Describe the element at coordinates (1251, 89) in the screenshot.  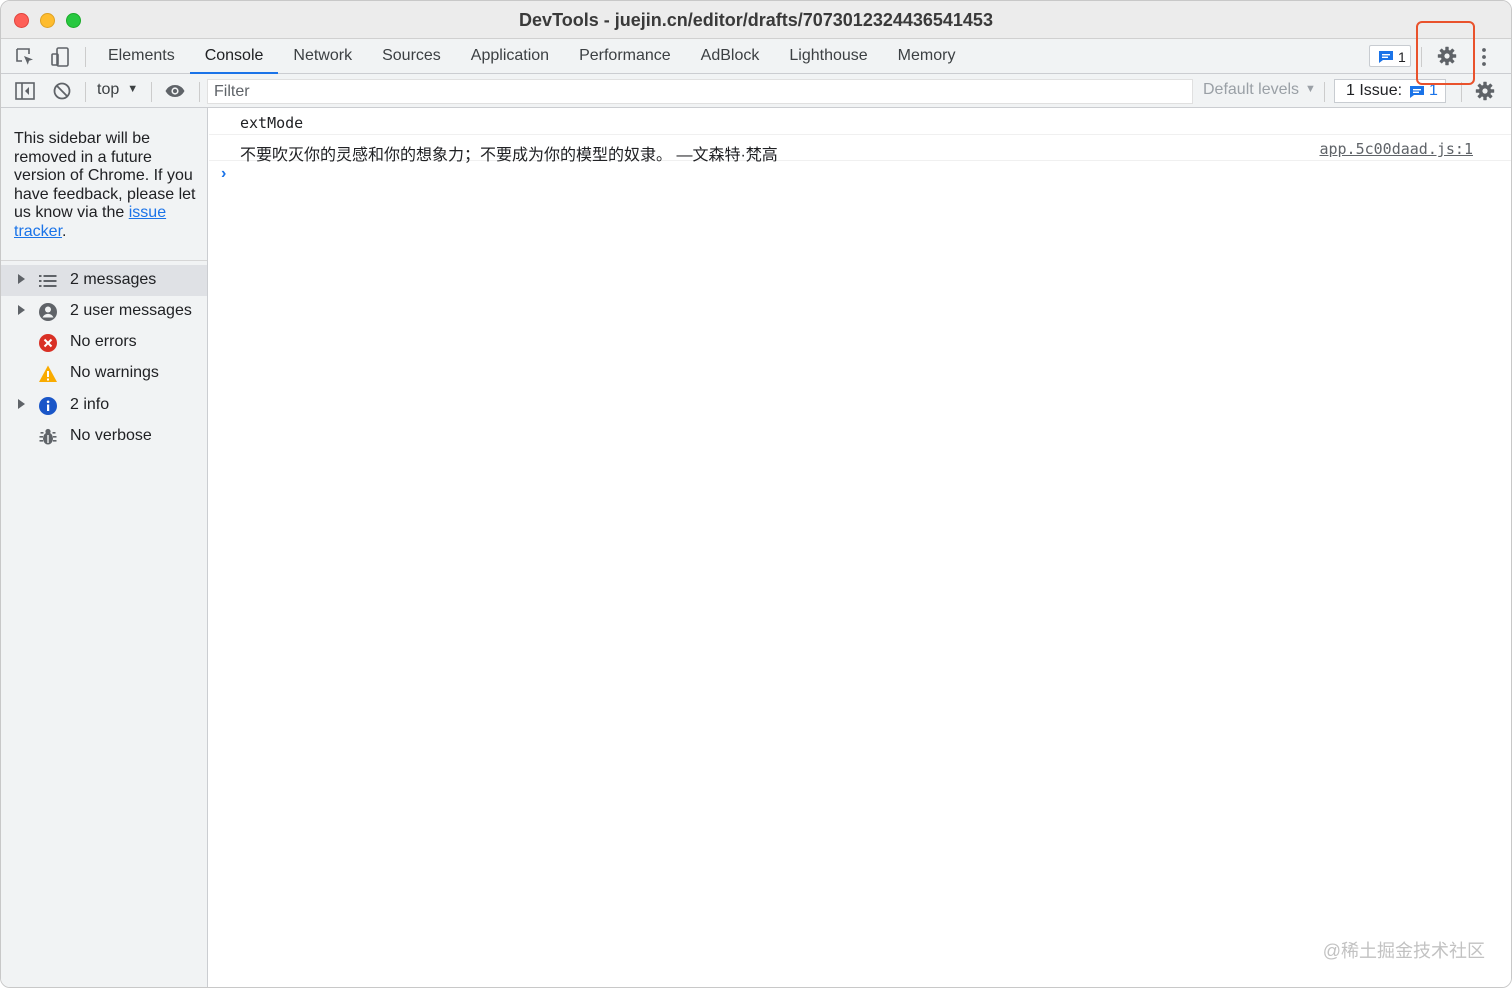
I see `log-levels-label: Default levels` at that location.